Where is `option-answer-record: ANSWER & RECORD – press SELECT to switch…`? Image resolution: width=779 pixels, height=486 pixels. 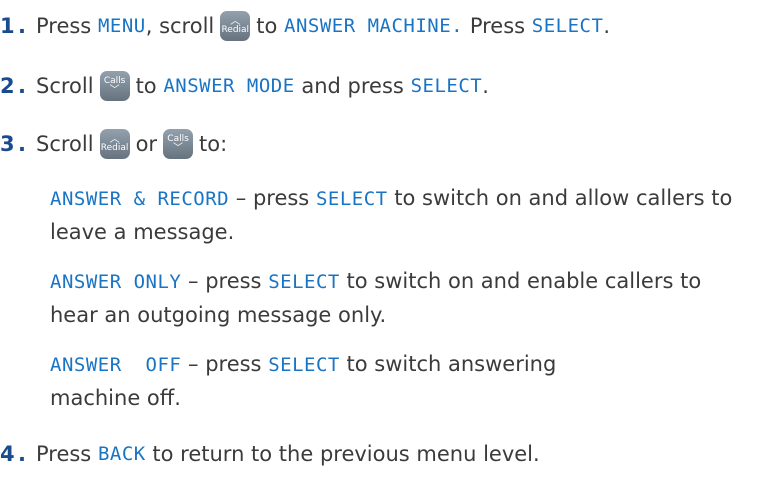
option-answer-record: ANSWER & RECORD – press SELECT to switch… is located at coordinates (400, 215).